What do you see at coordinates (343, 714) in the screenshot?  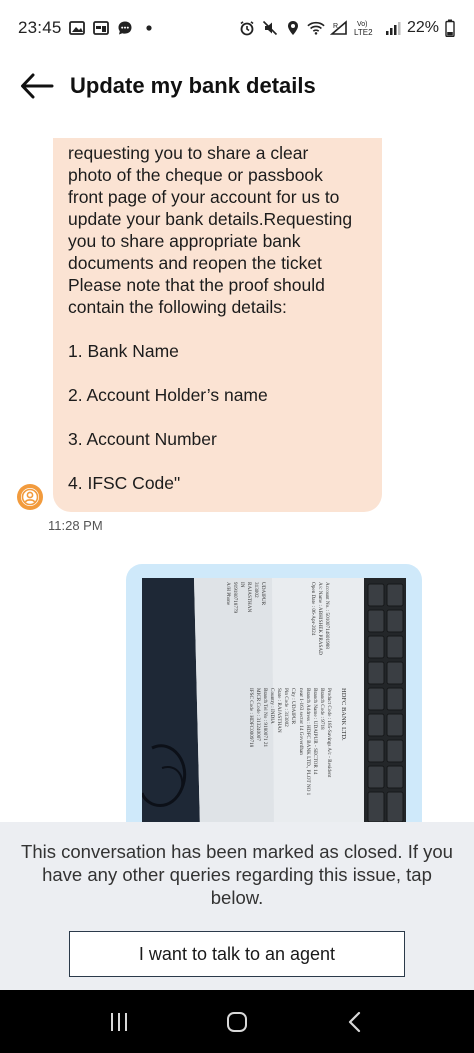 I see `photo-bank-name: HDFC BANK LTD.` at bounding box center [343, 714].